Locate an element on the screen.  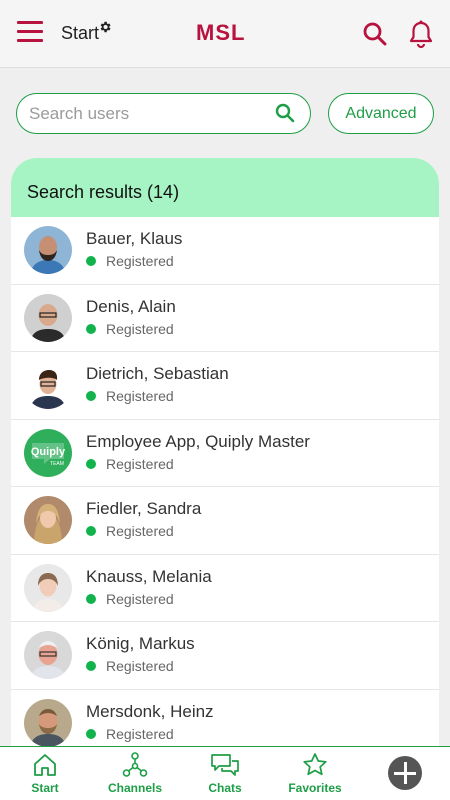
add-icon is located at coordinates (405, 773).